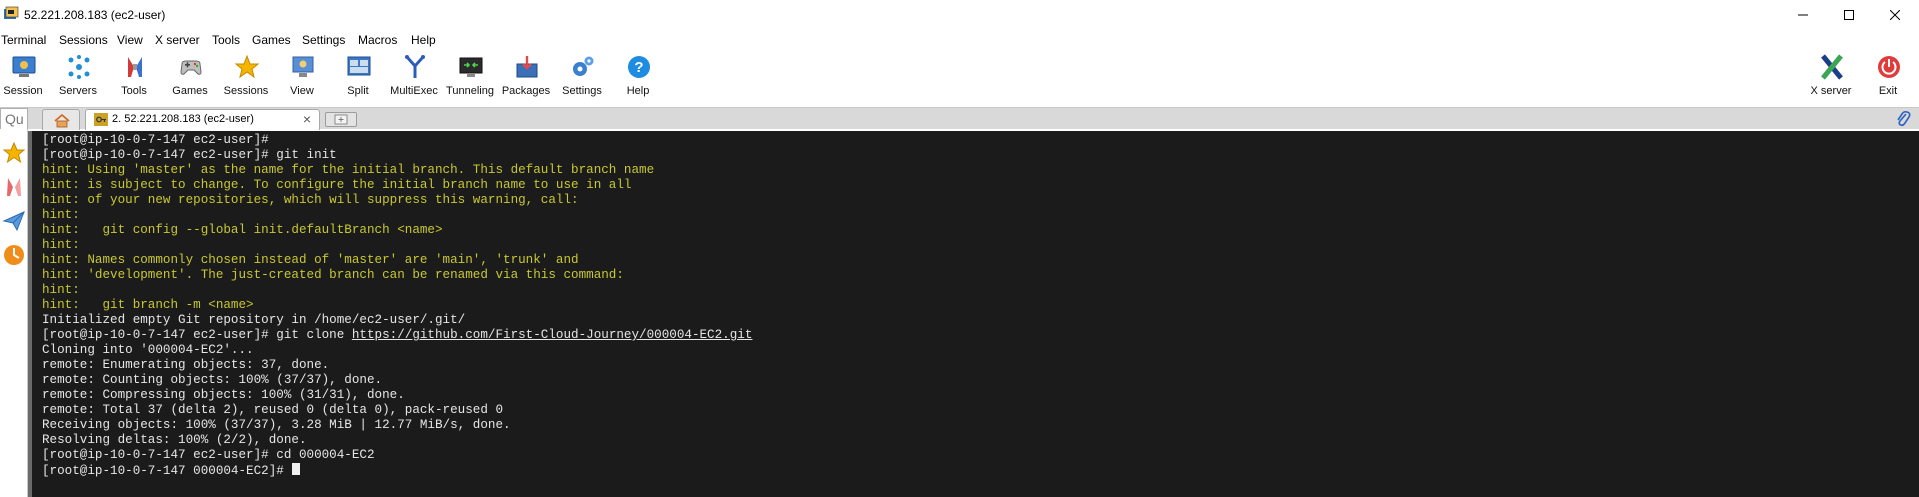 This screenshot has height=497, width=1919. What do you see at coordinates (14, 153) in the screenshot?
I see `star-icon` at bounding box center [14, 153].